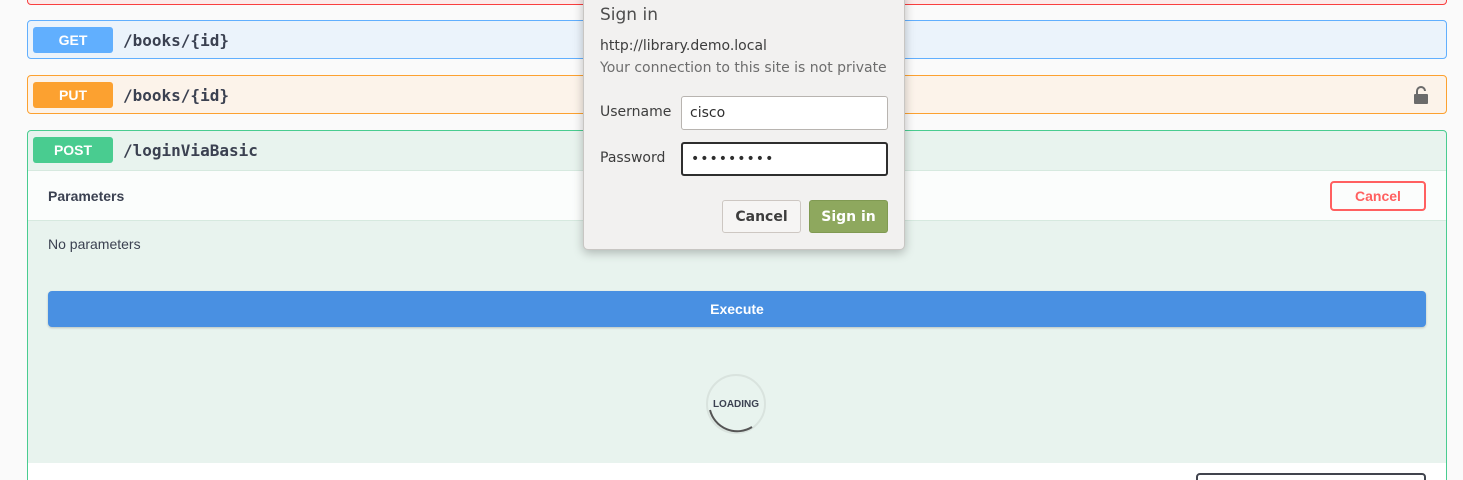 This screenshot has width=1463, height=480. Describe the element at coordinates (731, 421) in the screenshot. I see `spinner-arc` at that location.